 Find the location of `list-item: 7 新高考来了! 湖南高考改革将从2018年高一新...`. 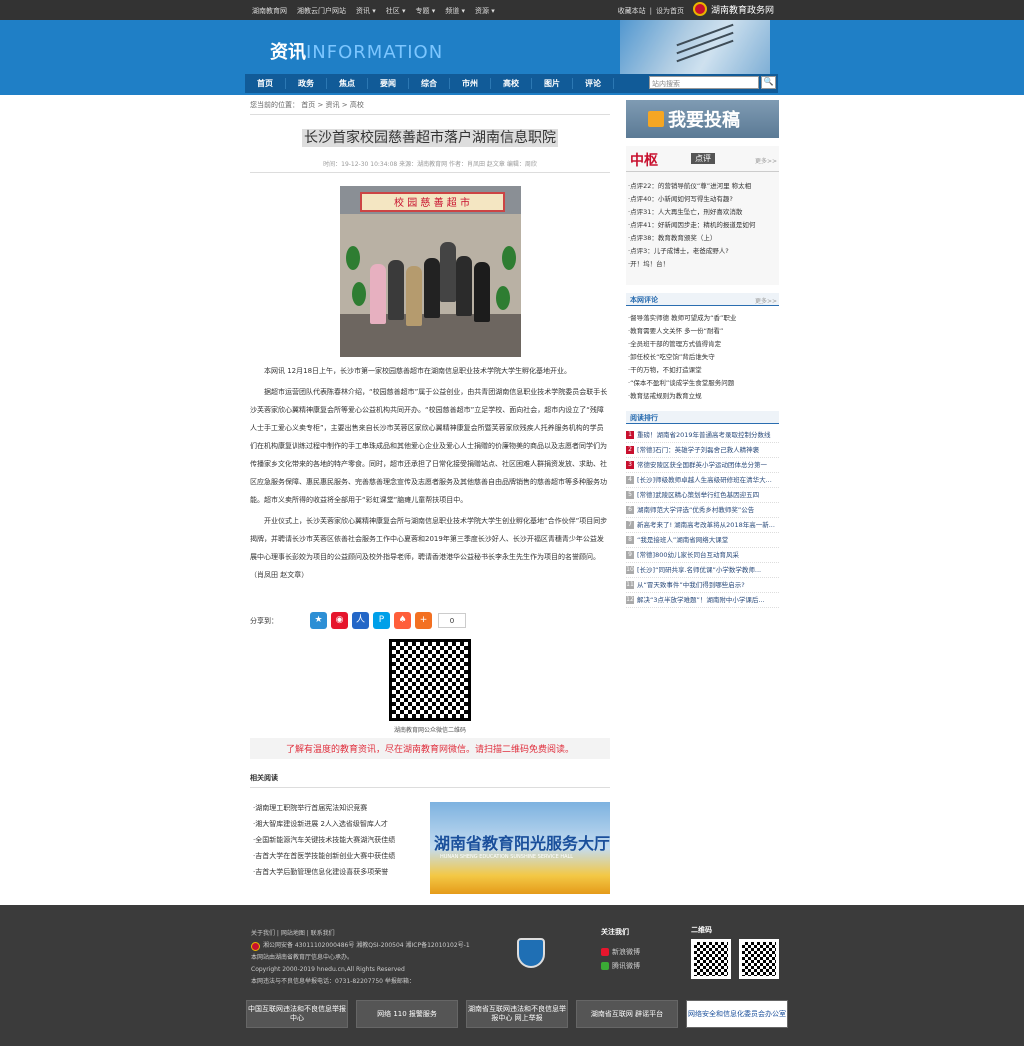

list-item: 7 新高考来了! 湖南高考改革将从2018年高一新... is located at coordinates (702, 525).